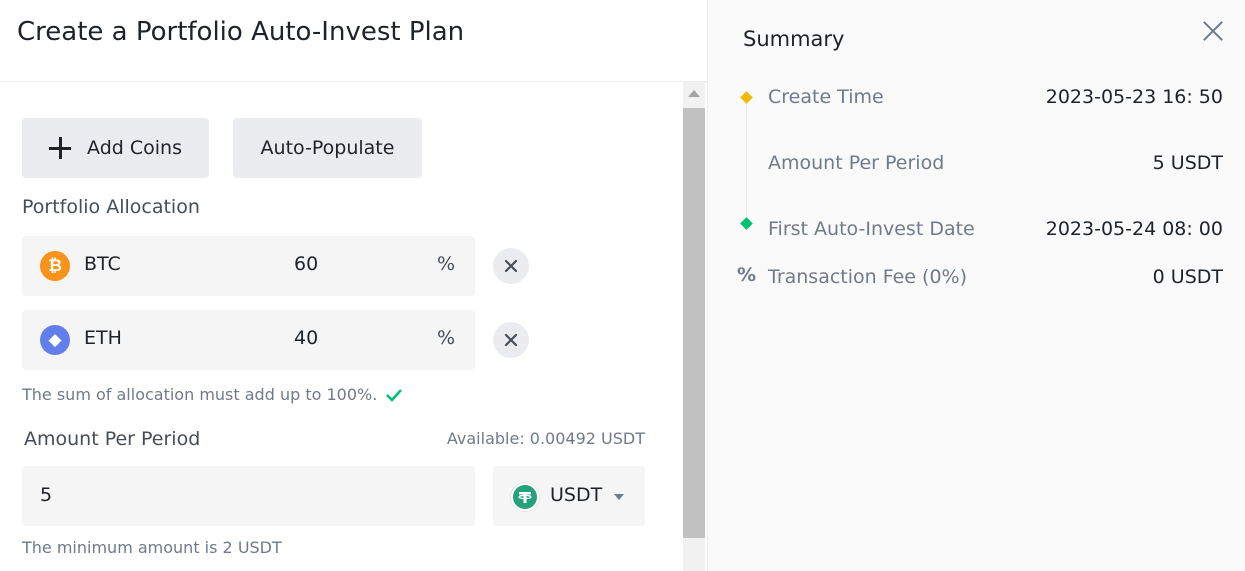  What do you see at coordinates (1134, 229) in the screenshot?
I see `summary-value: 2023-05-24 08: 00` at bounding box center [1134, 229].